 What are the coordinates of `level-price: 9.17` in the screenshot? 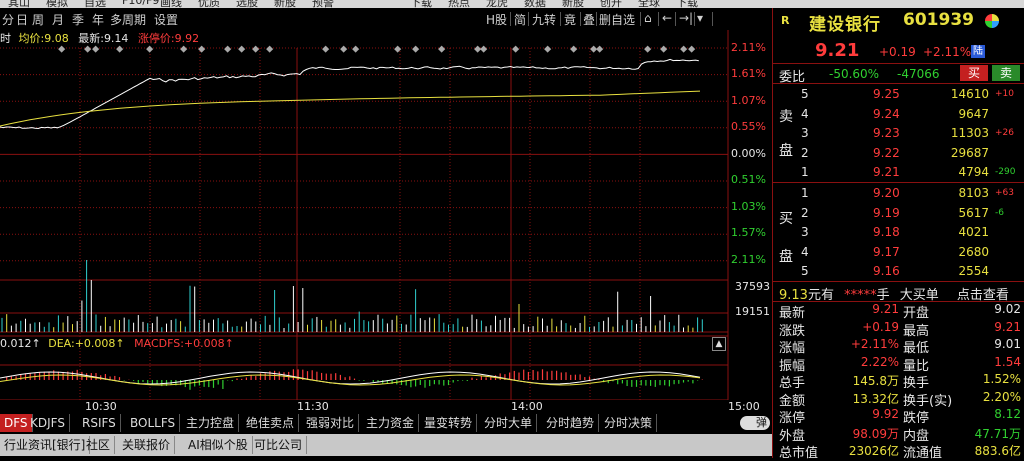 It's located at (886, 251).